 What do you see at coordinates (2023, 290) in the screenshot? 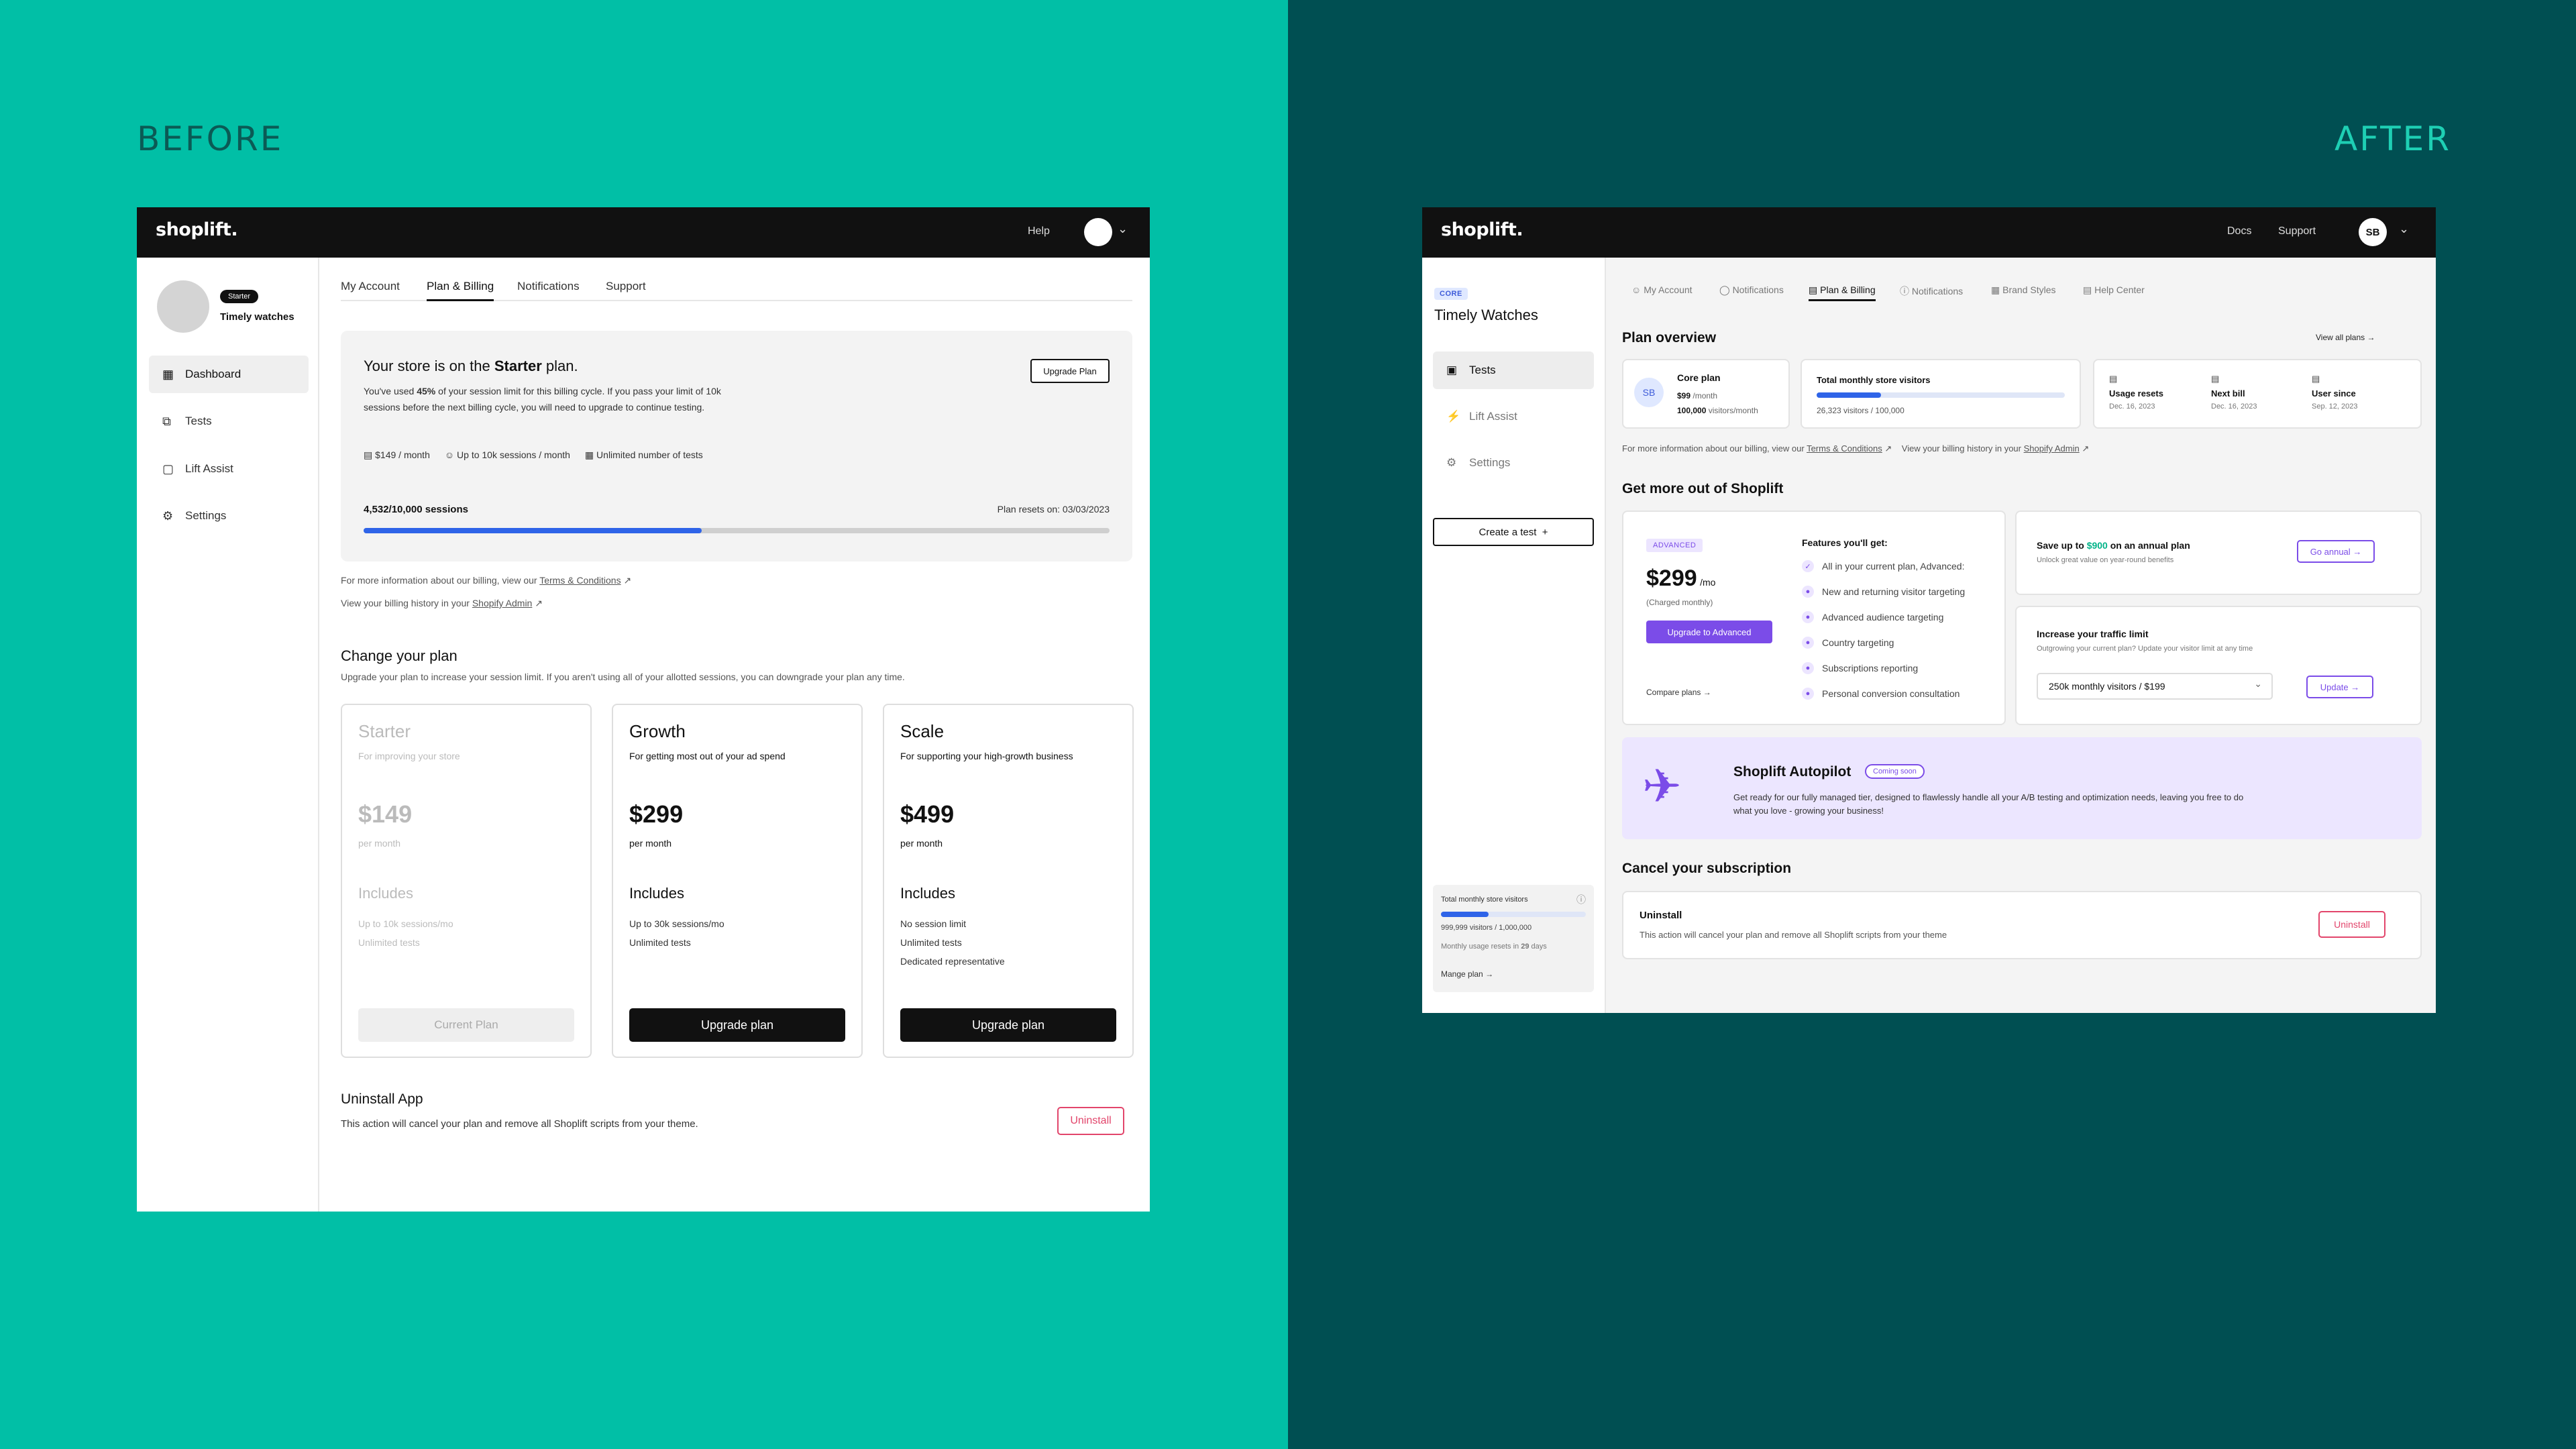
I see `tab-brand-styles: ▦ Brand Styles` at bounding box center [2023, 290].